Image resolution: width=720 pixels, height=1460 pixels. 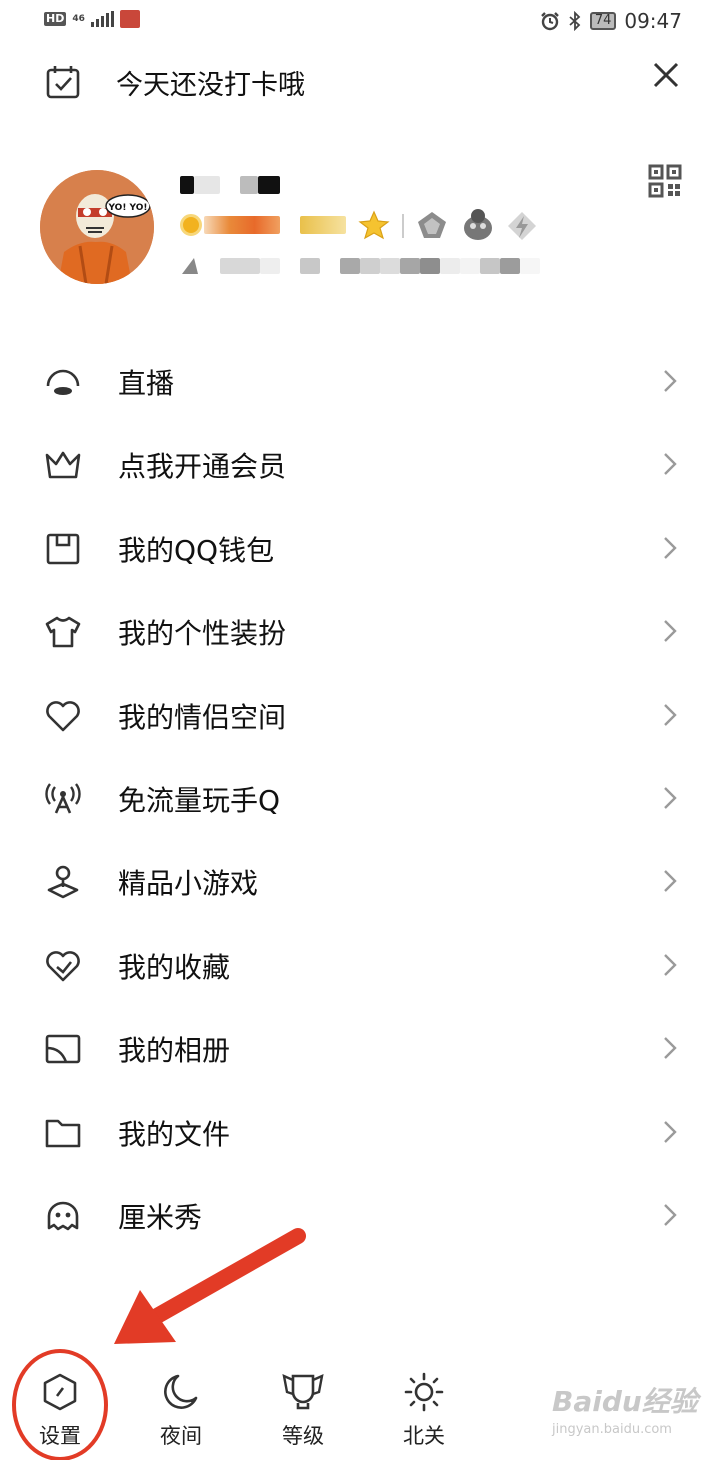 I want to click on menu-item-label: 厘米秀, so click(x=160, y=1217).